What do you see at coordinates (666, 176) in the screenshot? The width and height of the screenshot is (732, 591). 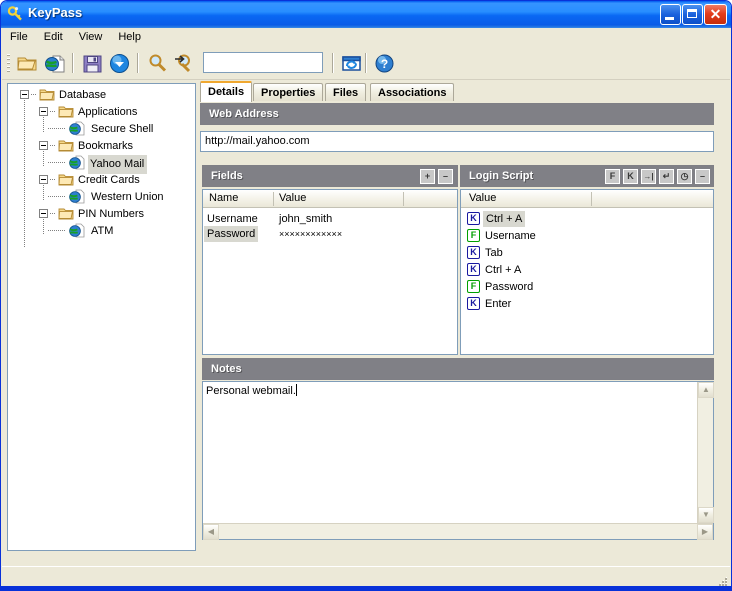 I see `add-enter-action-button: ↵` at bounding box center [666, 176].